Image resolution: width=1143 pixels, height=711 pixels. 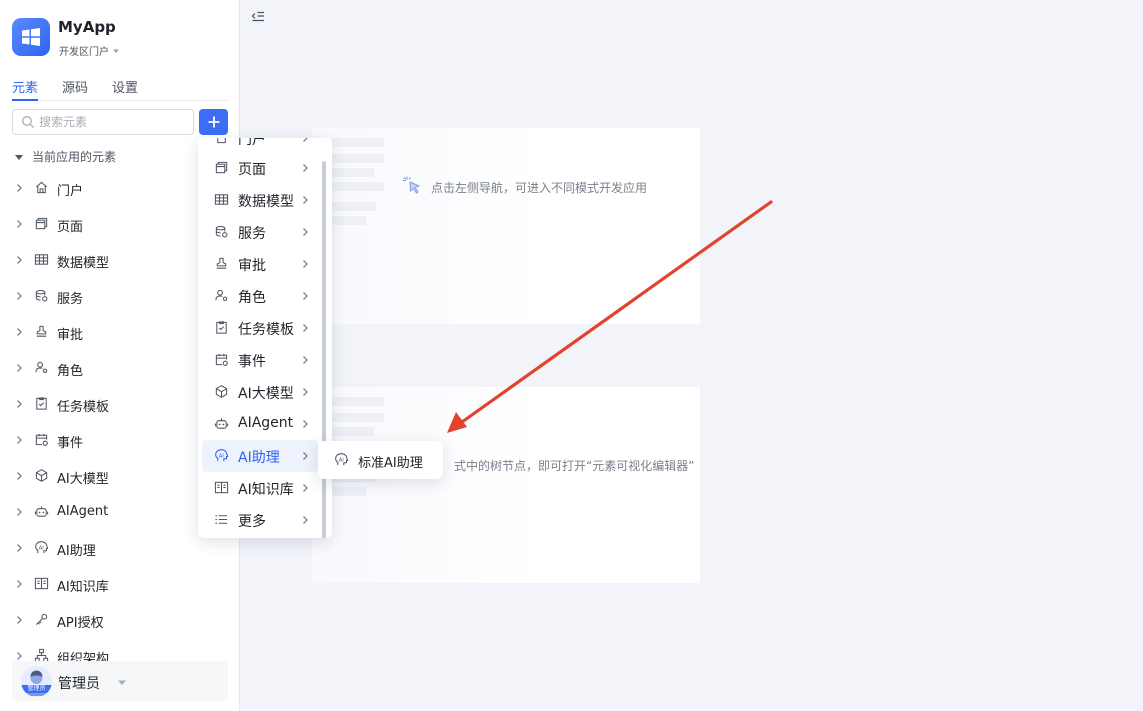 I want to click on menu-item-label: AIAgent, so click(x=266, y=423).